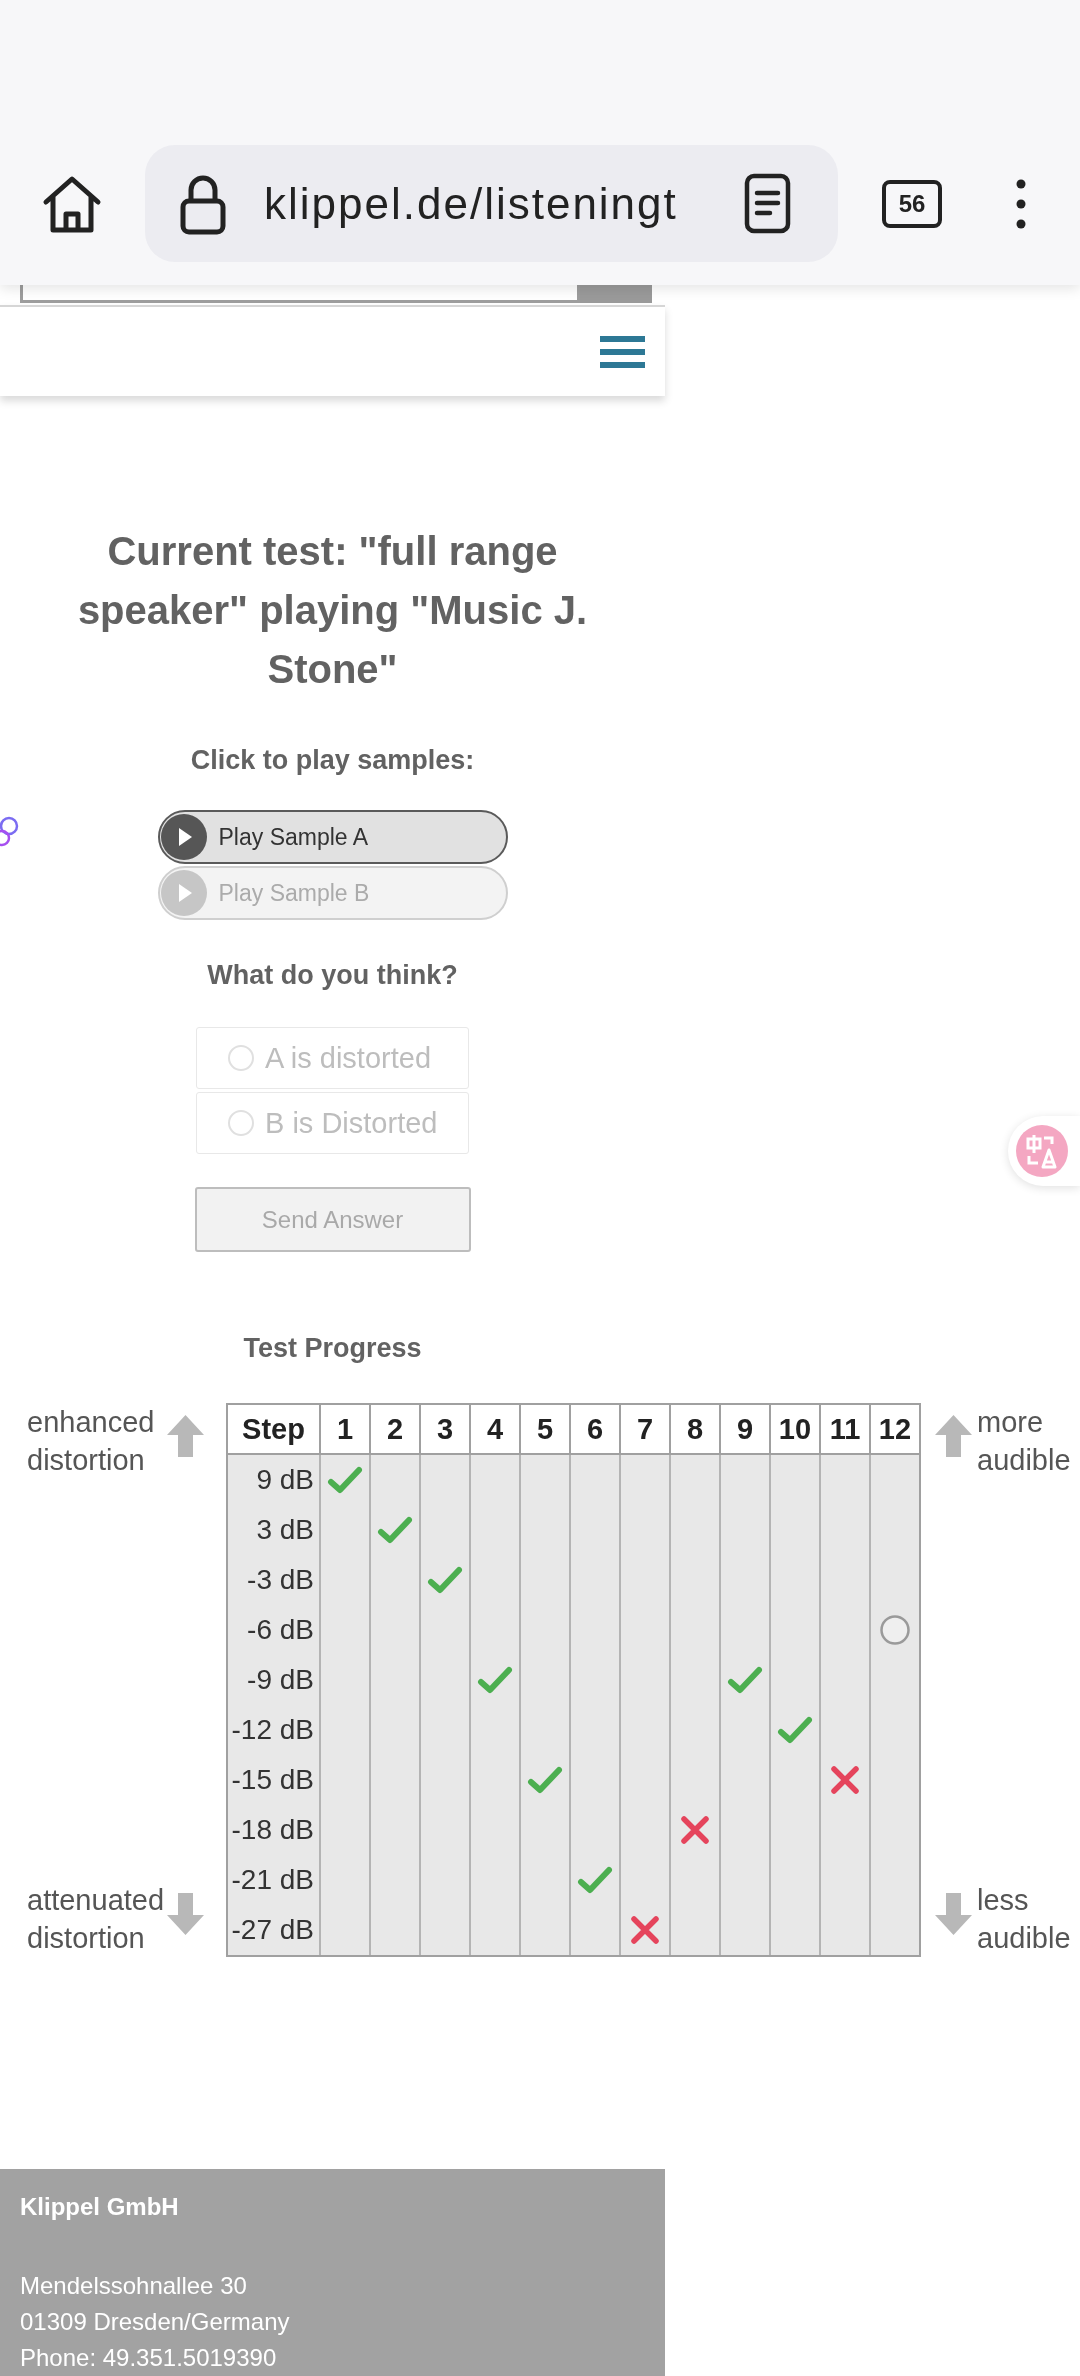  Describe the element at coordinates (155, 2322) in the screenshot. I see `address-line: 01309 Dresden/Germany` at that location.